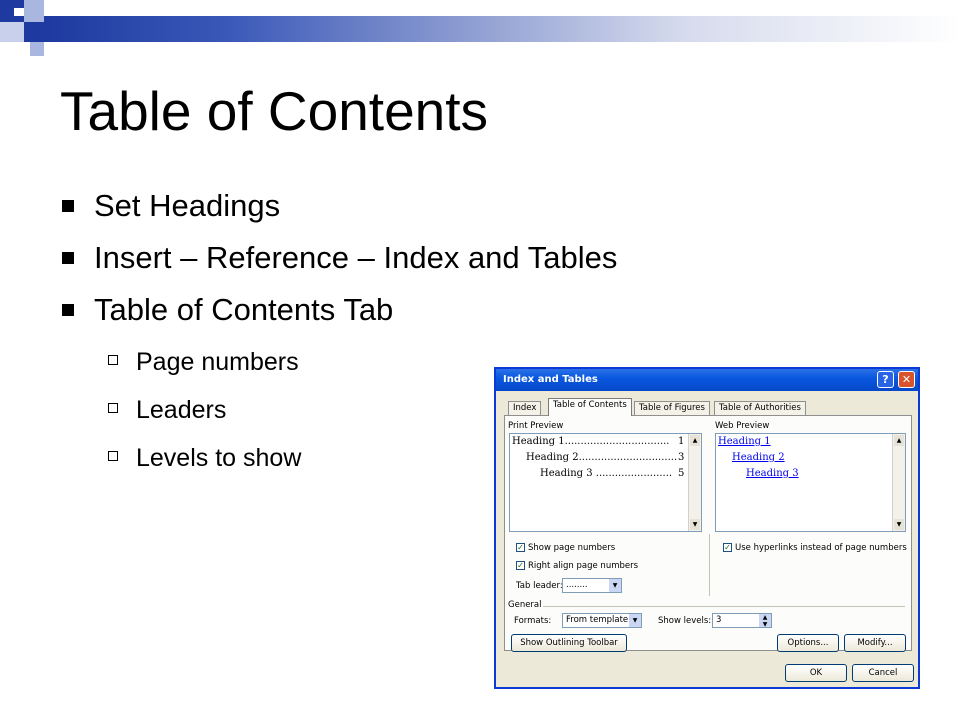 The image size is (960, 720). Describe the element at coordinates (502, 29) in the screenshot. I see `header-gradient-bar` at that location.